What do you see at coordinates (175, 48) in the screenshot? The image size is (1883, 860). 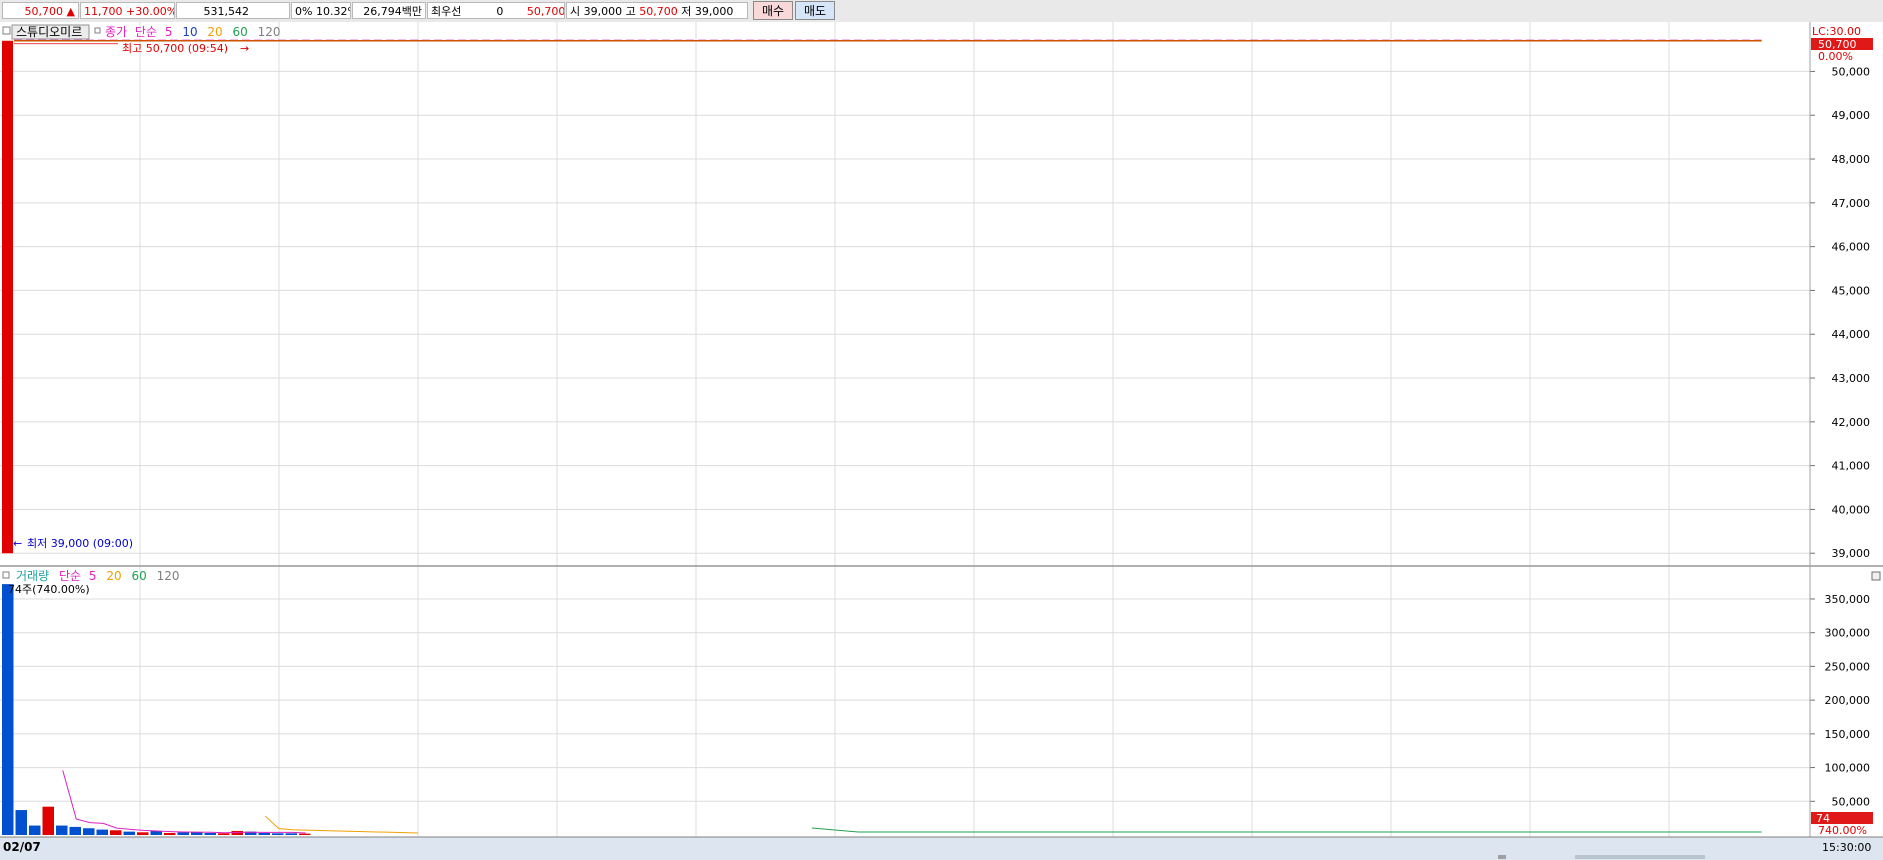 I see `high-annotation: 최고 50,700 (09:54)` at bounding box center [175, 48].